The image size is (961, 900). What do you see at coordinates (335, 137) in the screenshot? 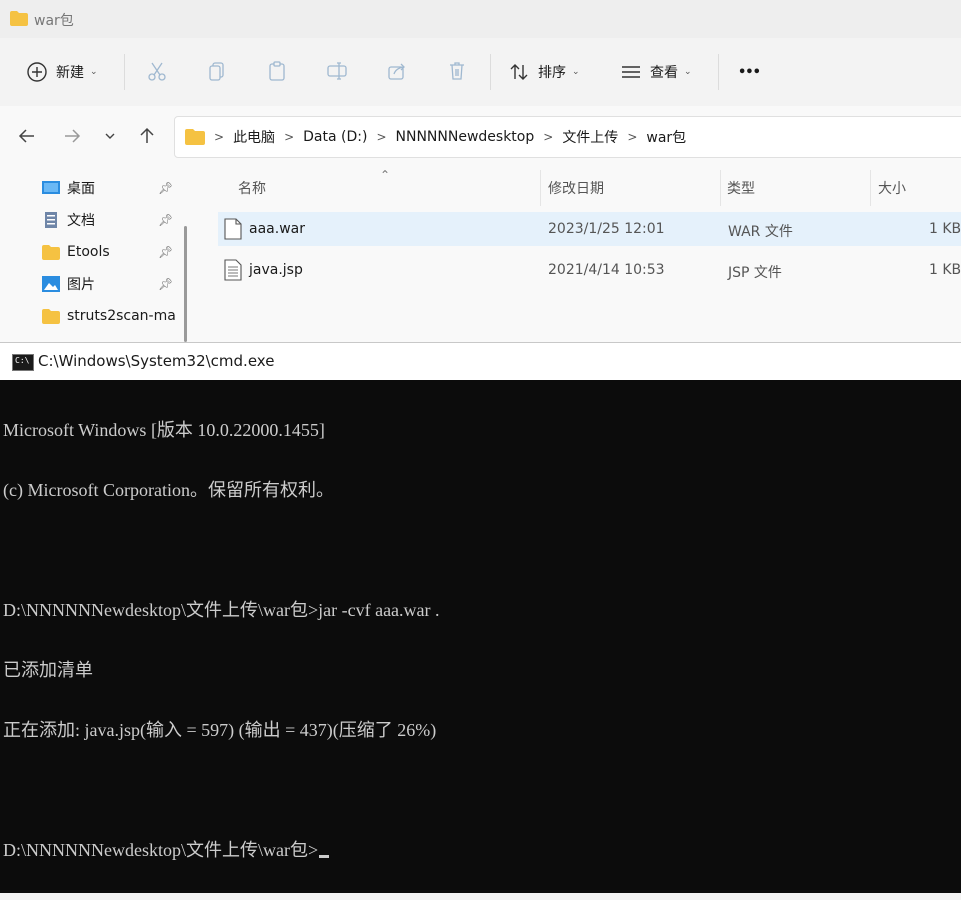
I see `breadcrumb-item: Data (D:)` at bounding box center [335, 137].